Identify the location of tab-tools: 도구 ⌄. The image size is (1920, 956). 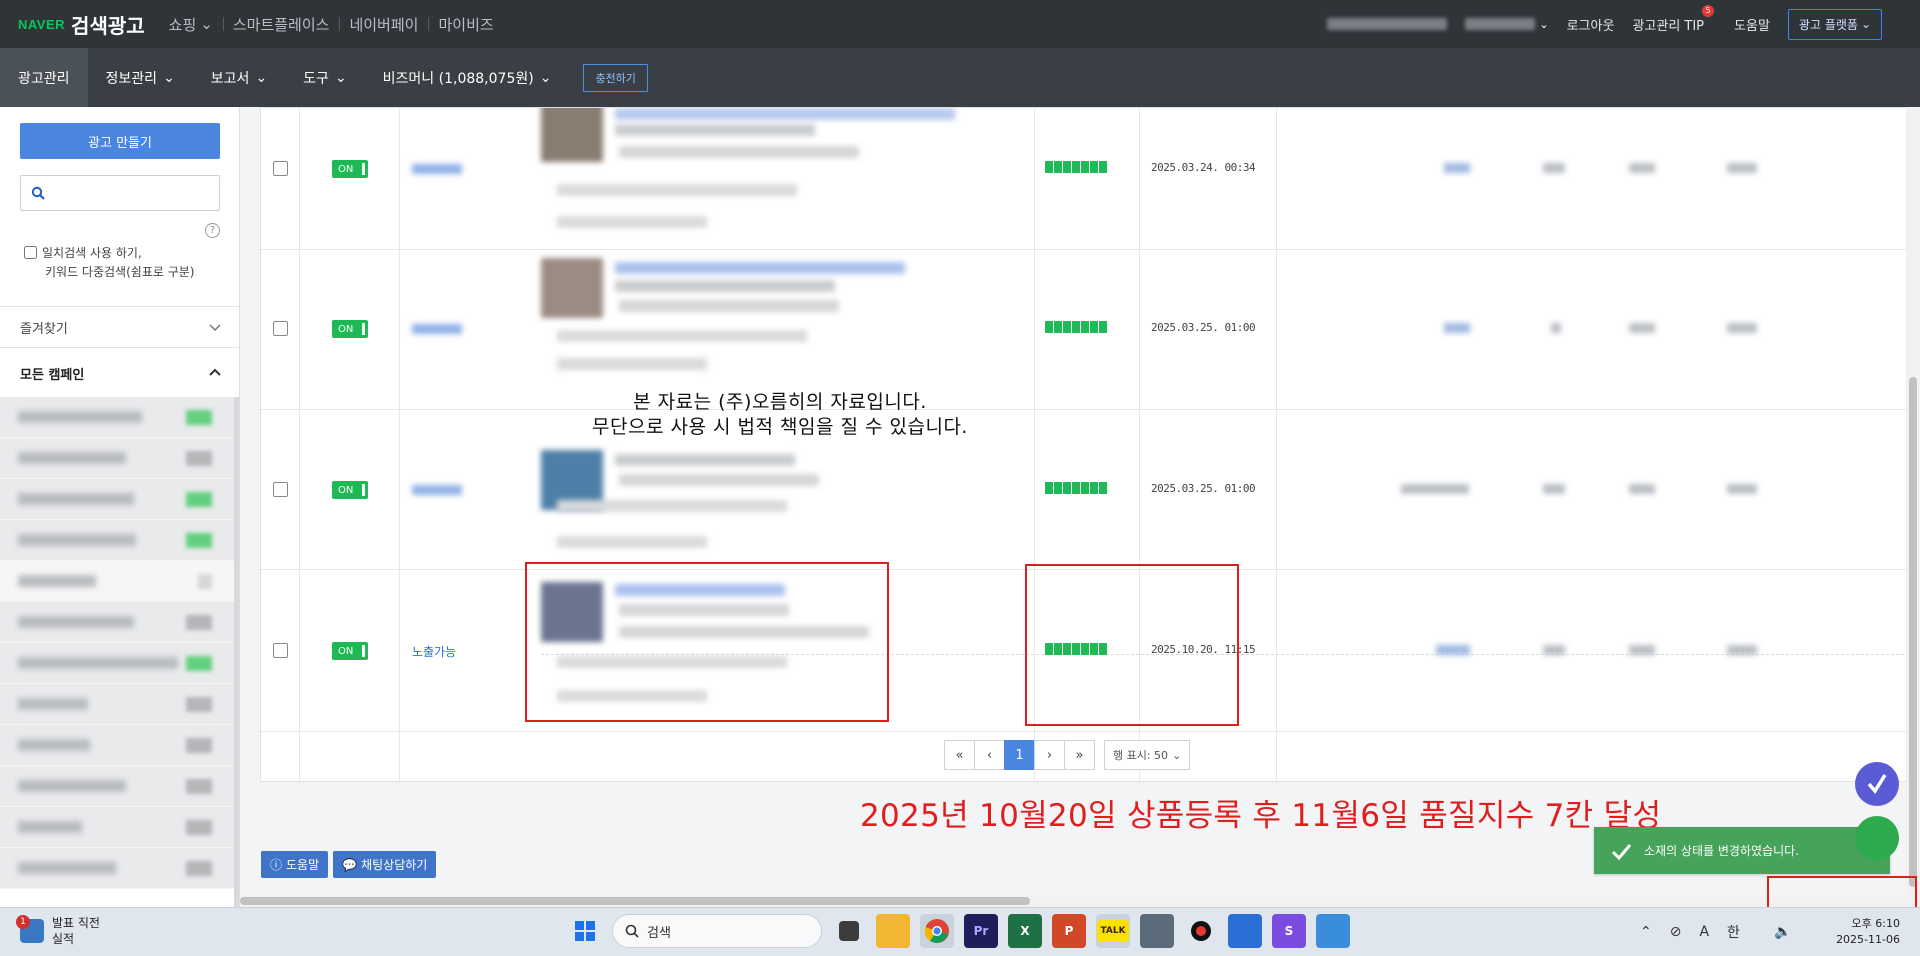
(325, 77).